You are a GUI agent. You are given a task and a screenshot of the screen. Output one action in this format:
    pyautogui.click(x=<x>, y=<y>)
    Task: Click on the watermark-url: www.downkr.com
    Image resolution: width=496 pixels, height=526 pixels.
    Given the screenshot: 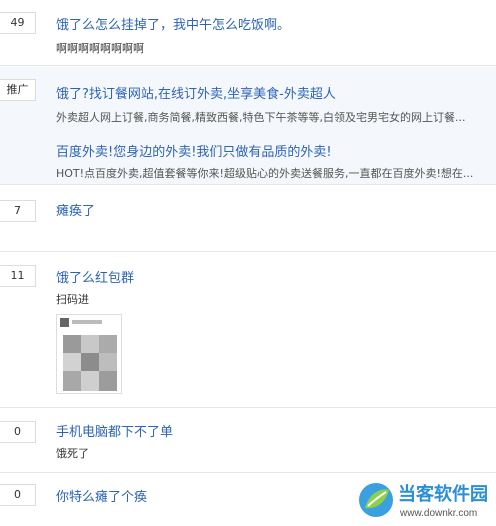 What is the action you would take?
    pyautogui.click(x=439, y=513)
    